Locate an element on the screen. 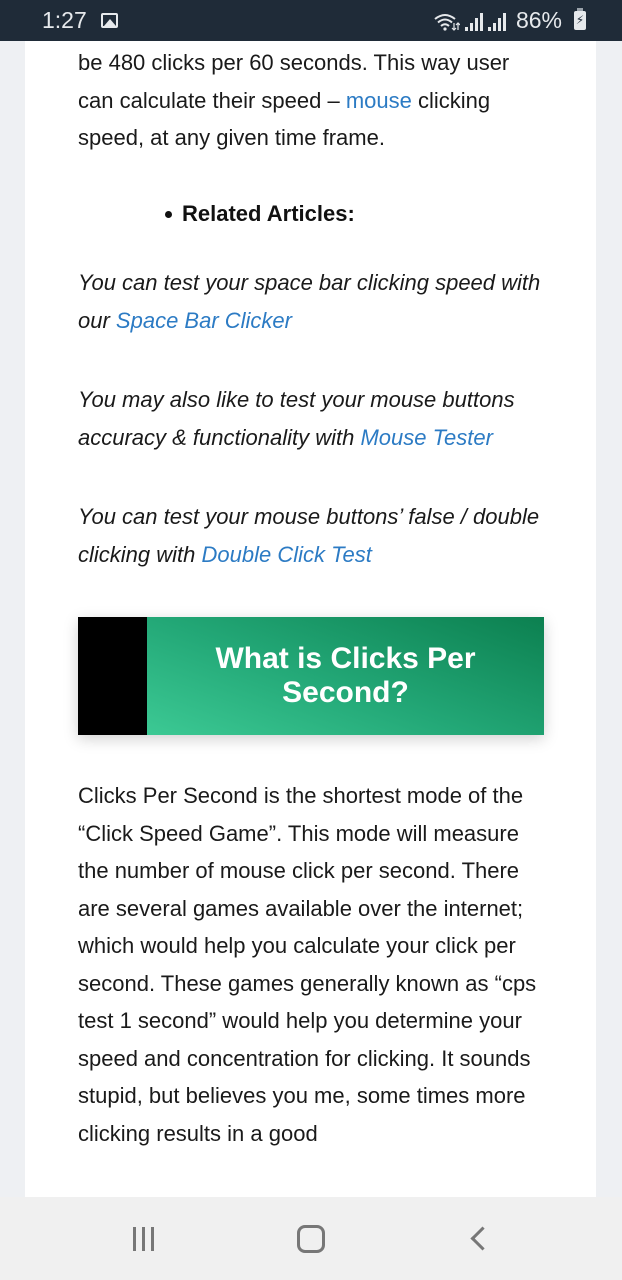  home-icon is located at coordinates (310, 1238).